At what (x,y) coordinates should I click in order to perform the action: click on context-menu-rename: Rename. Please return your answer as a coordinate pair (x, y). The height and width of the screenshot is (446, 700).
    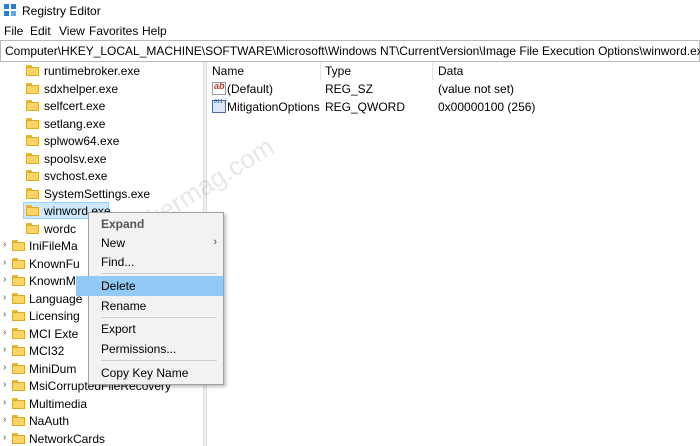
    Looking at the image, I should click on (156, 306).